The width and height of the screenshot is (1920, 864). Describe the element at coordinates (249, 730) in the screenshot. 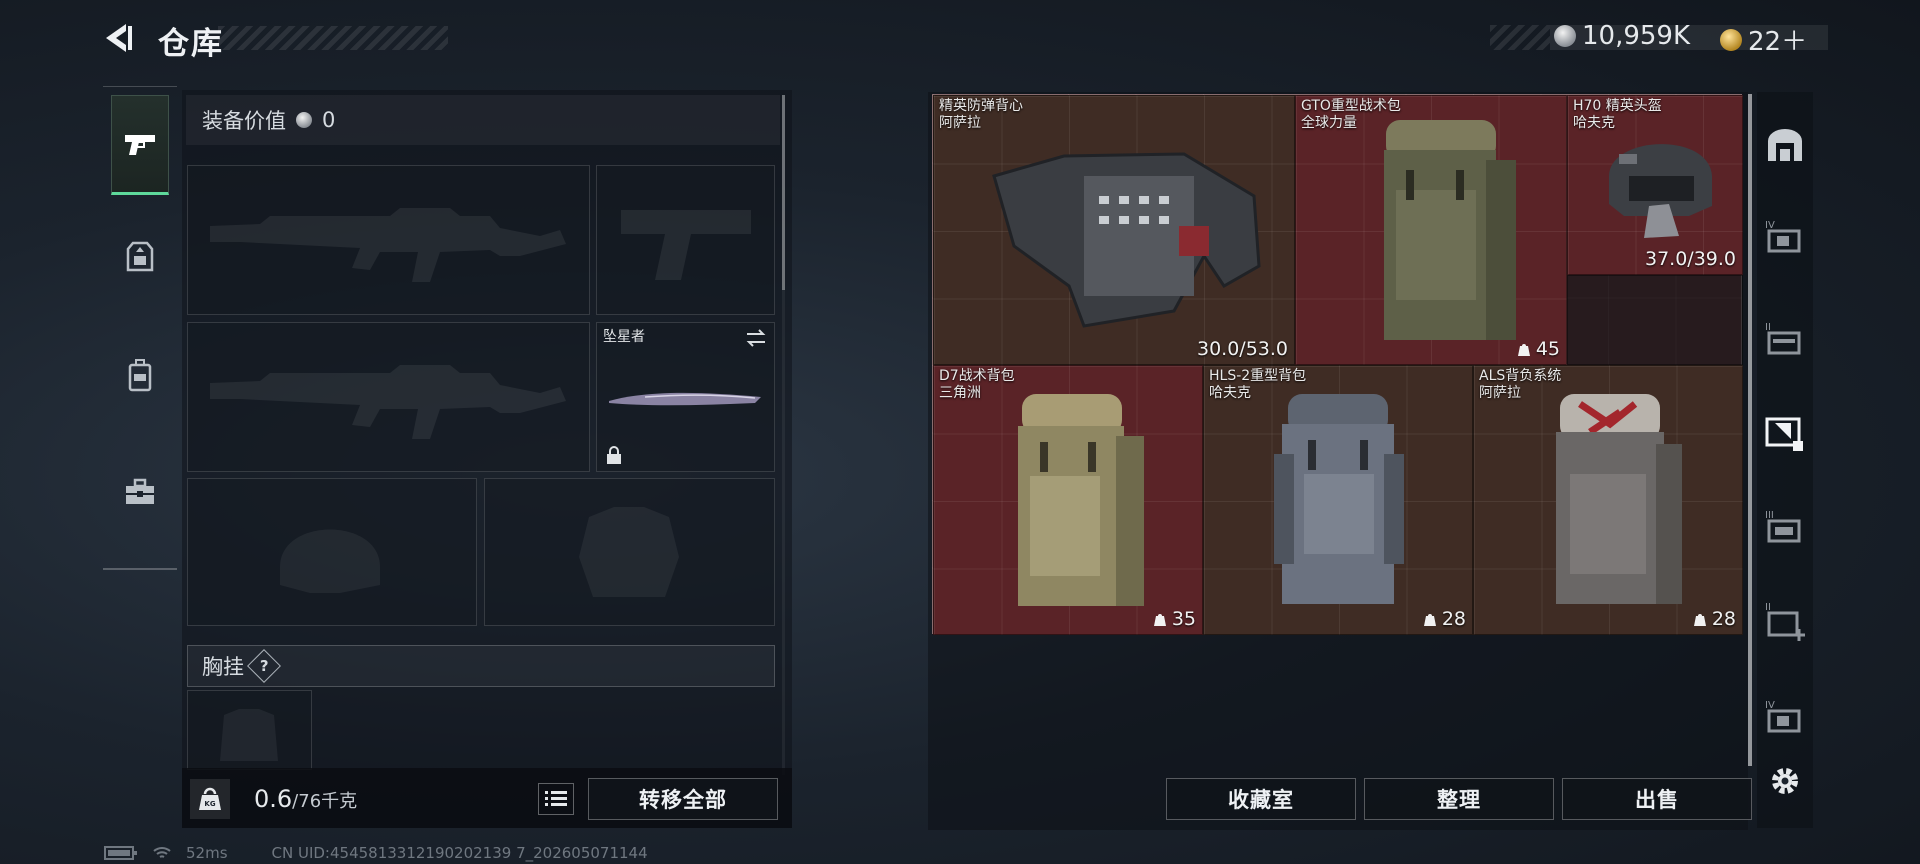

I see `chest-rig-slot` at that location.